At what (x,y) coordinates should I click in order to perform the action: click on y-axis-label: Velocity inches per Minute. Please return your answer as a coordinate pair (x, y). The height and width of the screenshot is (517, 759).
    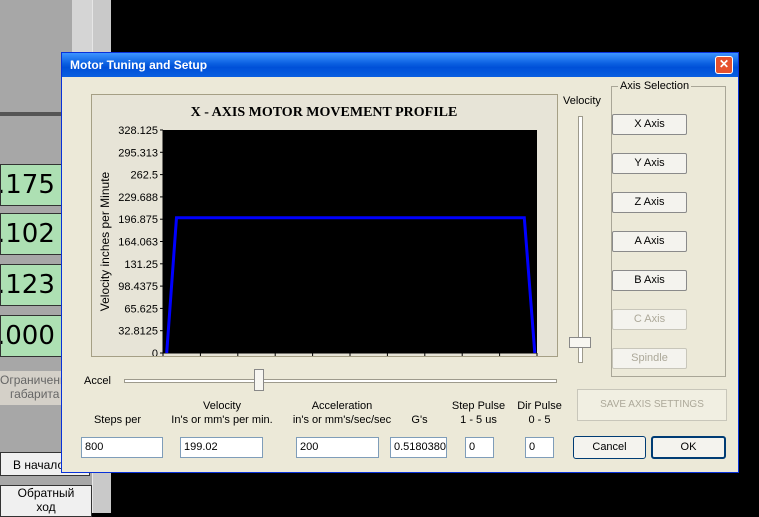
    Looking at the image, I should click on (105, 241).